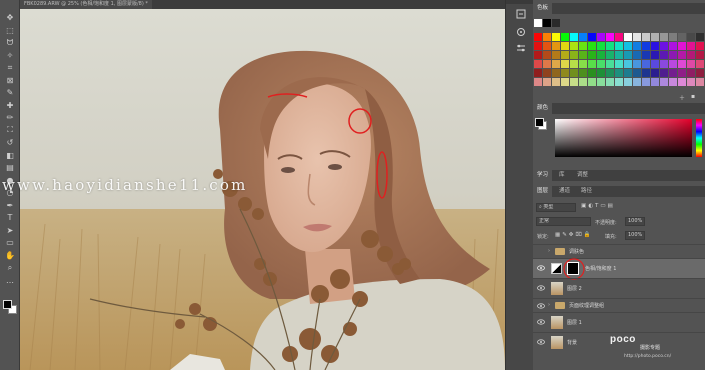  I want to click on shape-icon: ▭, so click(10, 242).